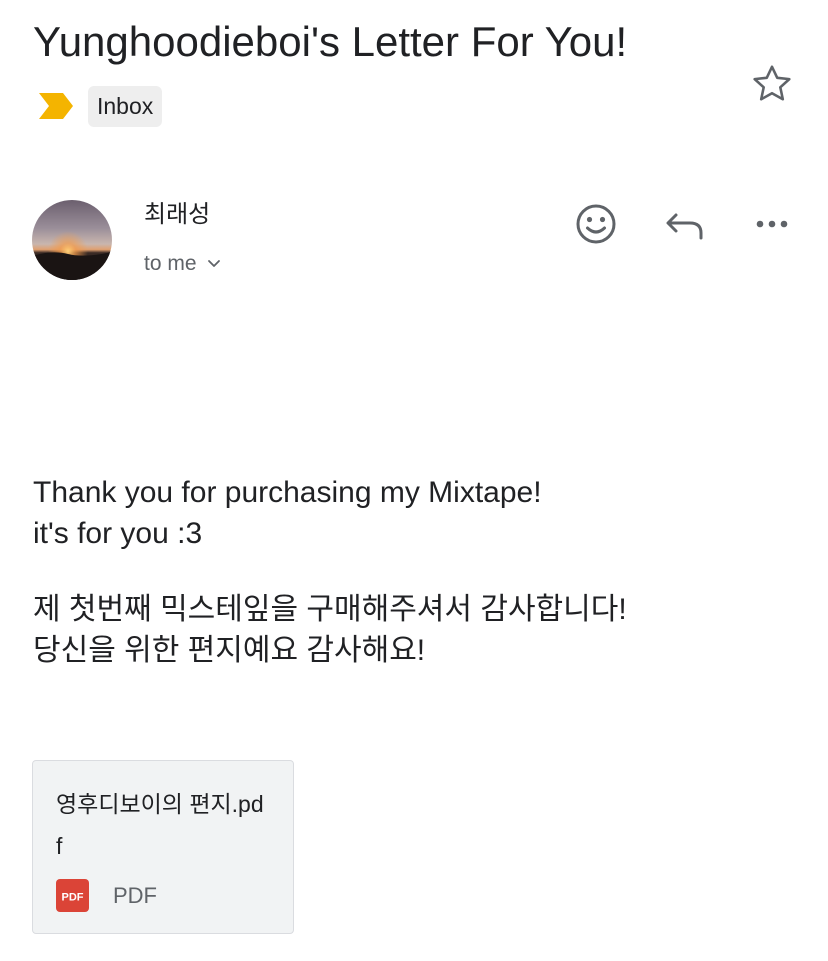 This screenshot has width=828, height=961. I want to click on attachment-type: PDF, so click(135, 895).